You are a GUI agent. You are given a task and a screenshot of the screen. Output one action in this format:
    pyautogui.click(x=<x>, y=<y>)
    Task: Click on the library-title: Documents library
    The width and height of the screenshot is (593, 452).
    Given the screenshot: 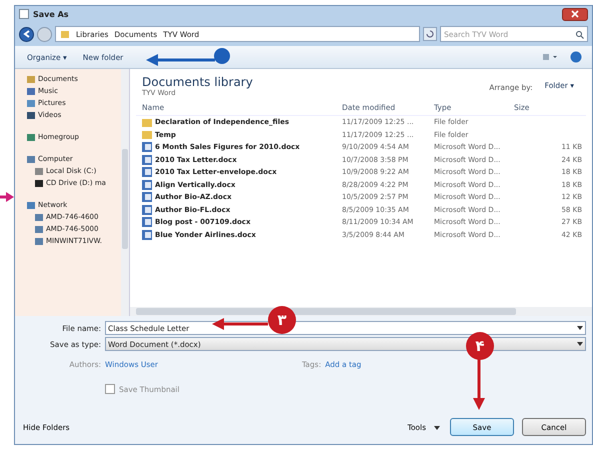 What is the action you would take?
    pyautogui.click(x=197, y=82)
    